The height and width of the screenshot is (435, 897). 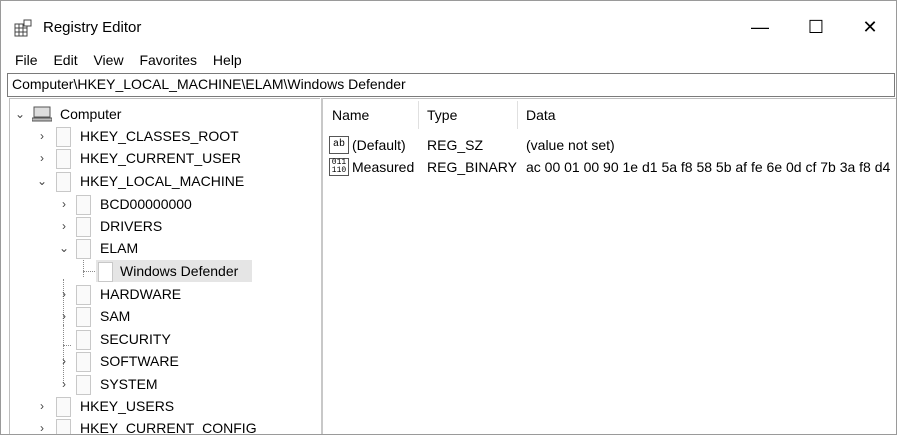 I want to click on minimize-button: —, so click(x=760, y=27).